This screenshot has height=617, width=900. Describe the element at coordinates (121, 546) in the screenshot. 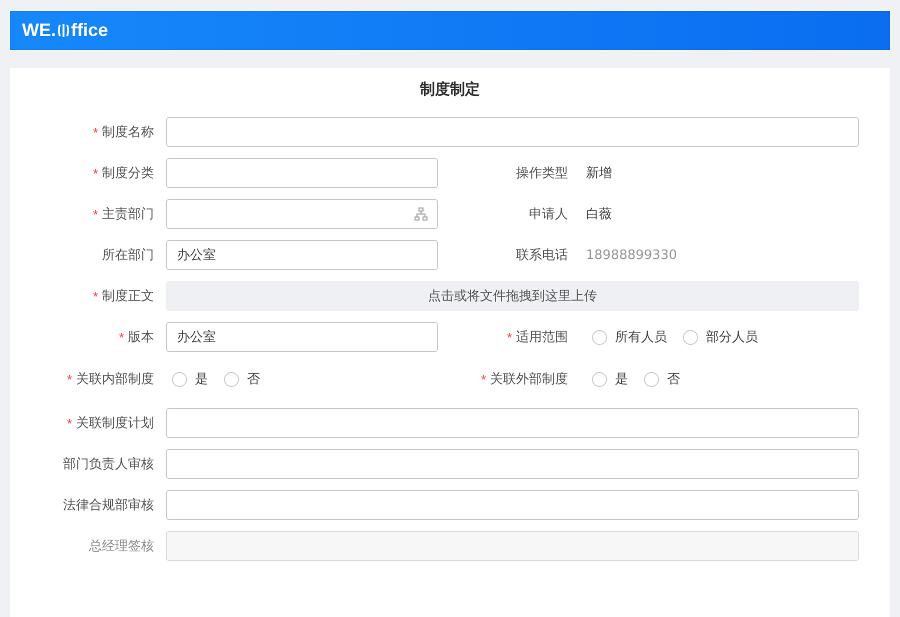

I see `field-label: 总经理签核` at that location.